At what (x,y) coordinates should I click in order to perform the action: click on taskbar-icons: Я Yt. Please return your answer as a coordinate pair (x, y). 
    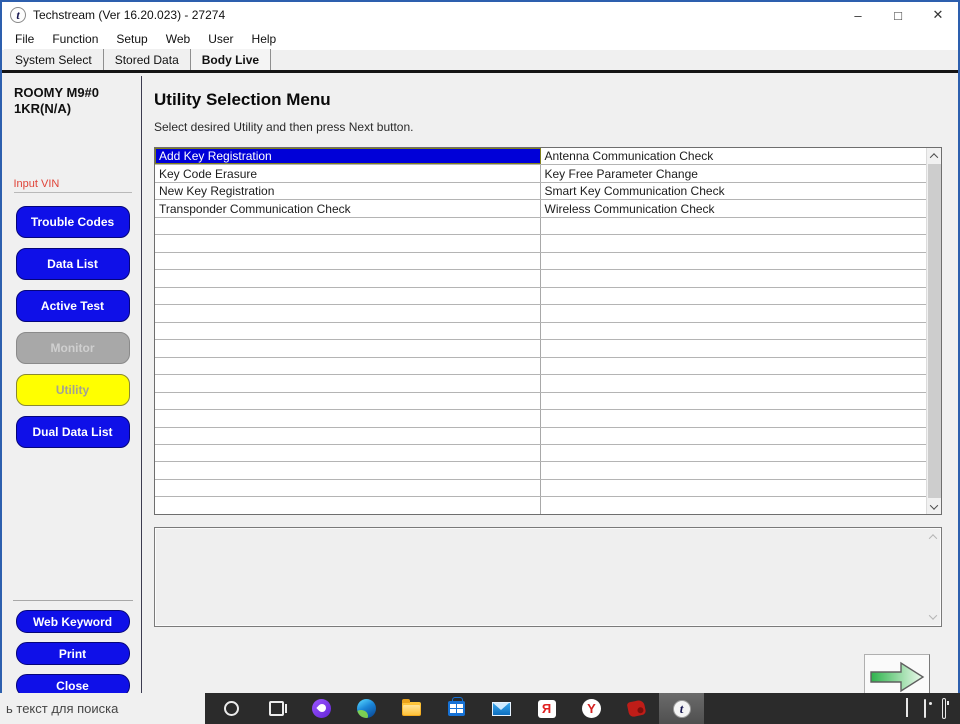
    Looking at the image, I should click on (456, 708).